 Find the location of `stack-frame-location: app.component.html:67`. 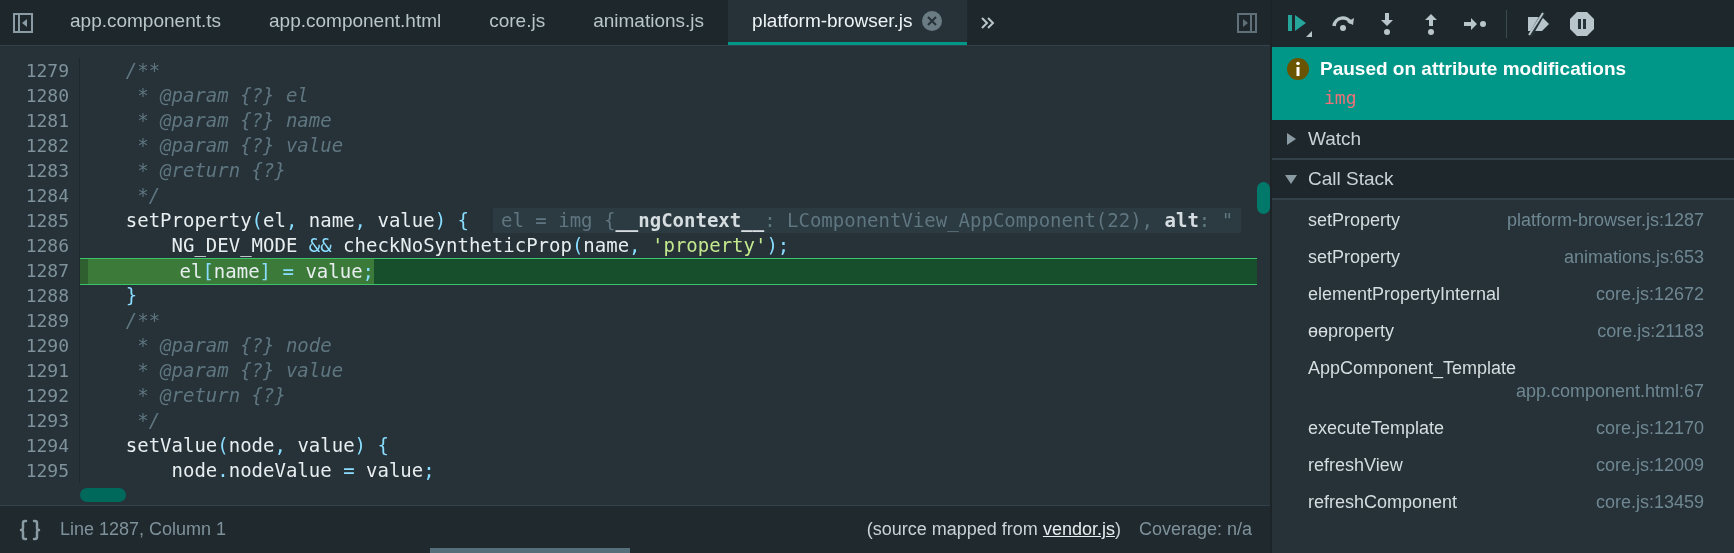

stack-frame-location: app.component.html:67 is located at coordinates (1609, 391).